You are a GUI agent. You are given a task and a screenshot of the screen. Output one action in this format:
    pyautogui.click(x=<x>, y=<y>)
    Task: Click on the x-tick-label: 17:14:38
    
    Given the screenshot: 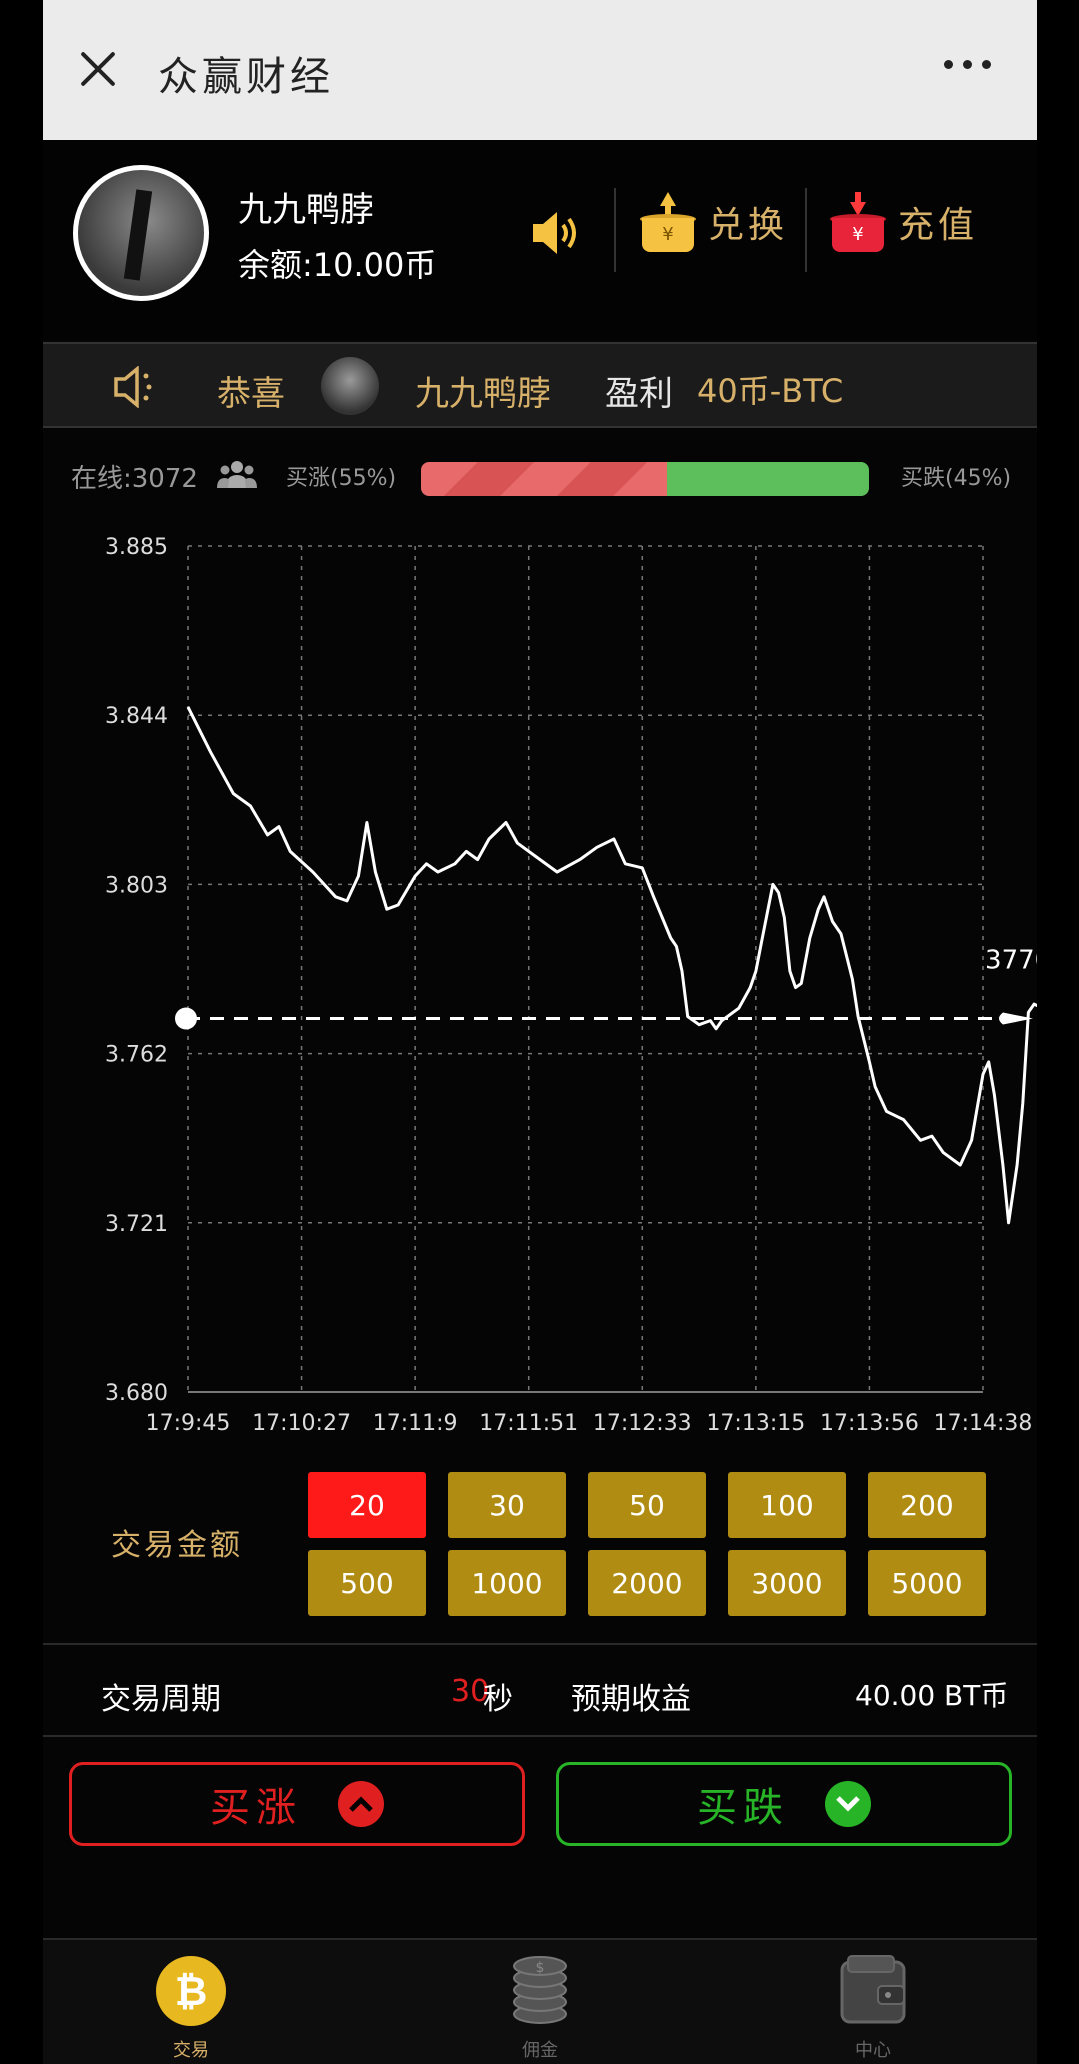 What is the action you would take?
    pyautogui.click(x=983, y=1423)
    